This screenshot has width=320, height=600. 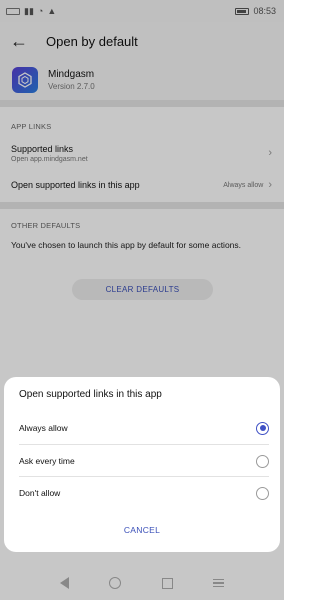 I want to click on system-nav-bar, so click(x=142, y=583).